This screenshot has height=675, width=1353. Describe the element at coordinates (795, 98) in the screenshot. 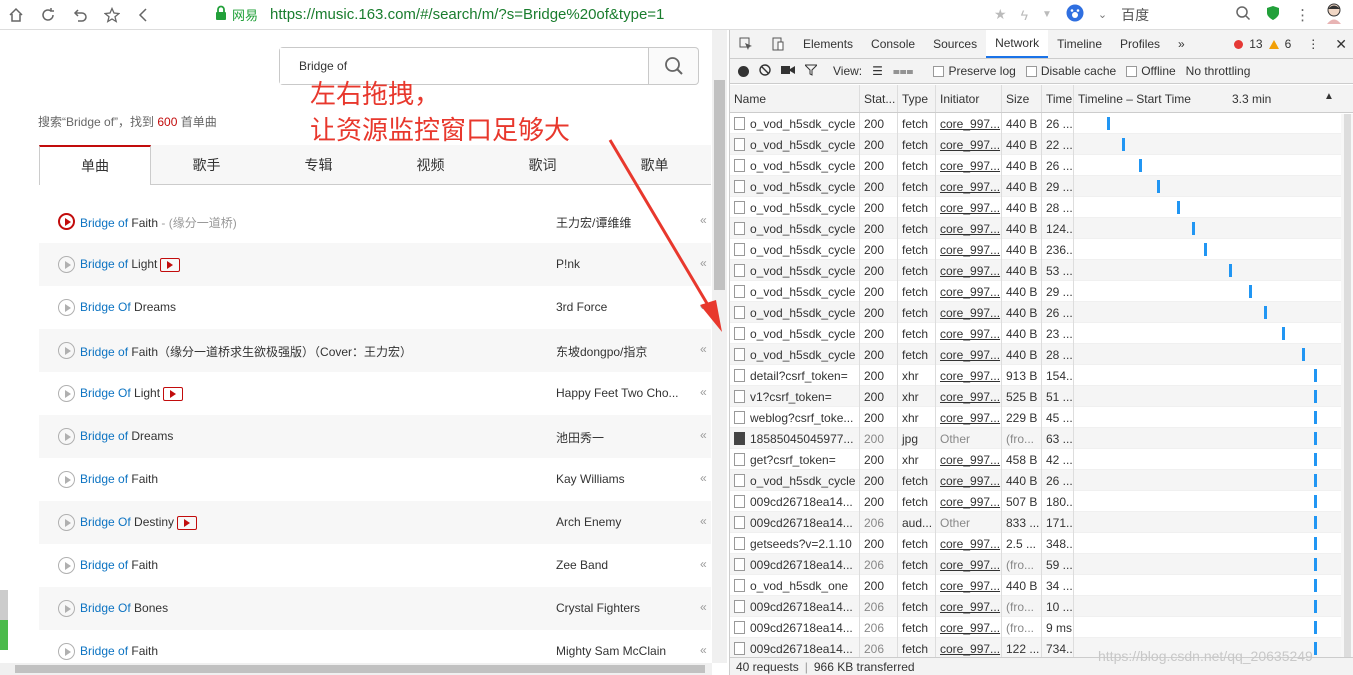

I see `col-name: Name` at that location.